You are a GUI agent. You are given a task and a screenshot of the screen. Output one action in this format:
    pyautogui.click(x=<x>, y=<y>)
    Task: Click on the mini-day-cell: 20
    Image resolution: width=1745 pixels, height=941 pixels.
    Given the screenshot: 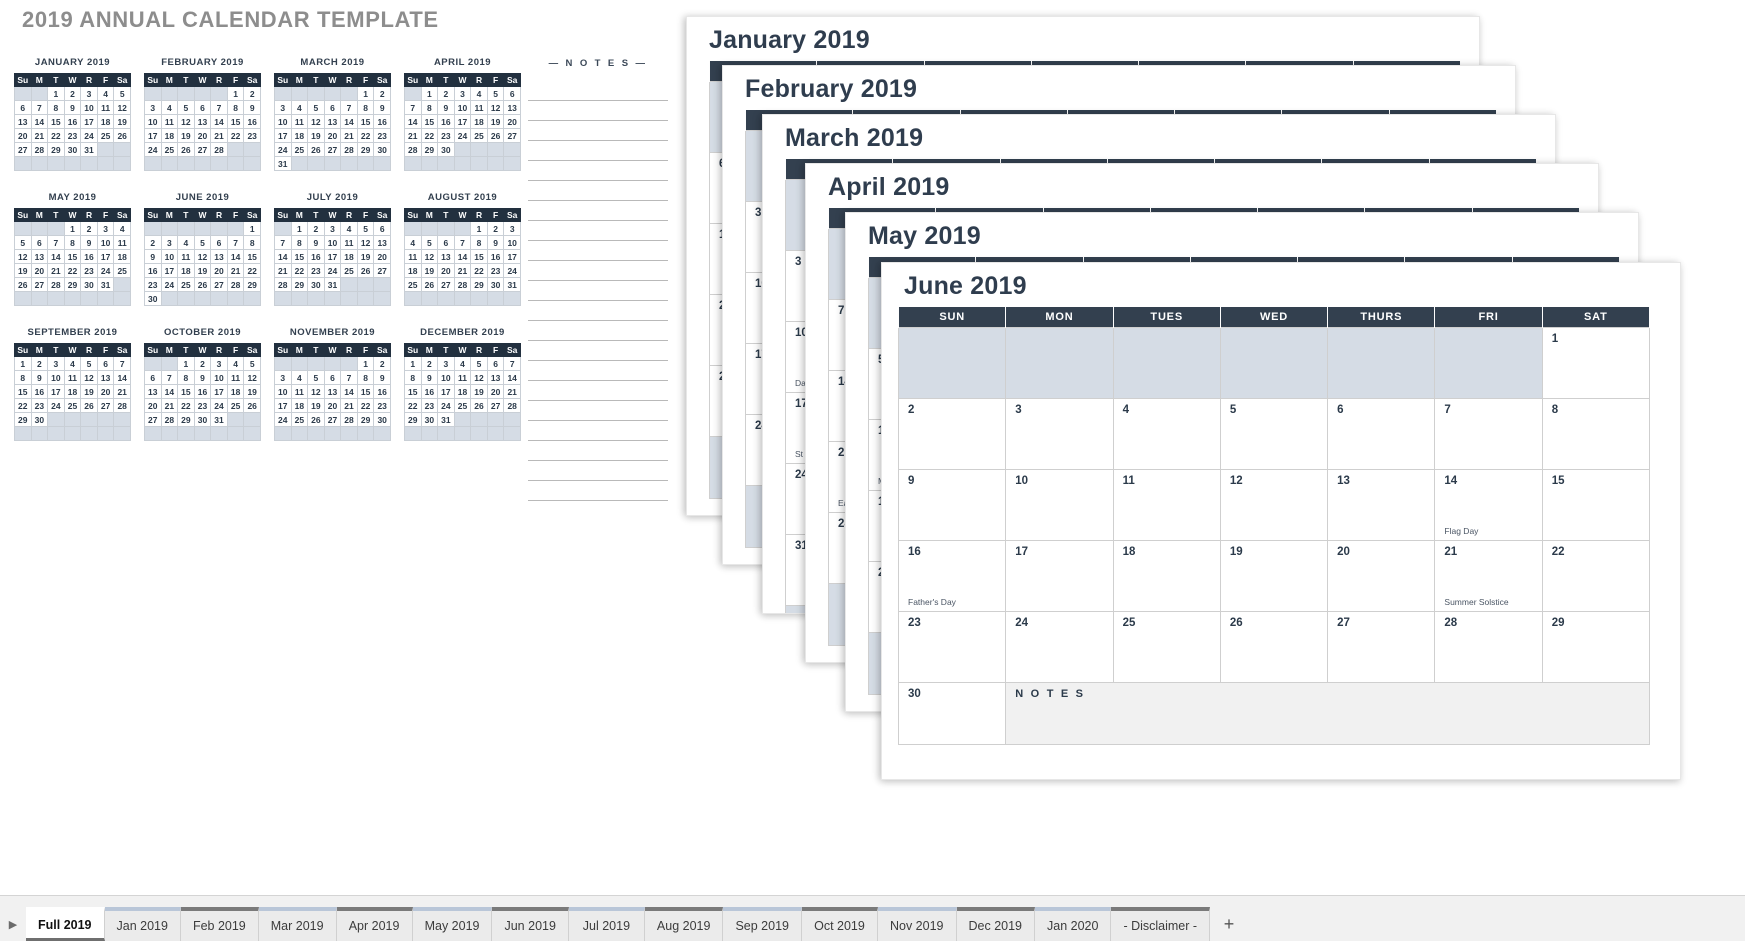 What is the action you would take?
    pyautogui.click(x=202, y=135)
    